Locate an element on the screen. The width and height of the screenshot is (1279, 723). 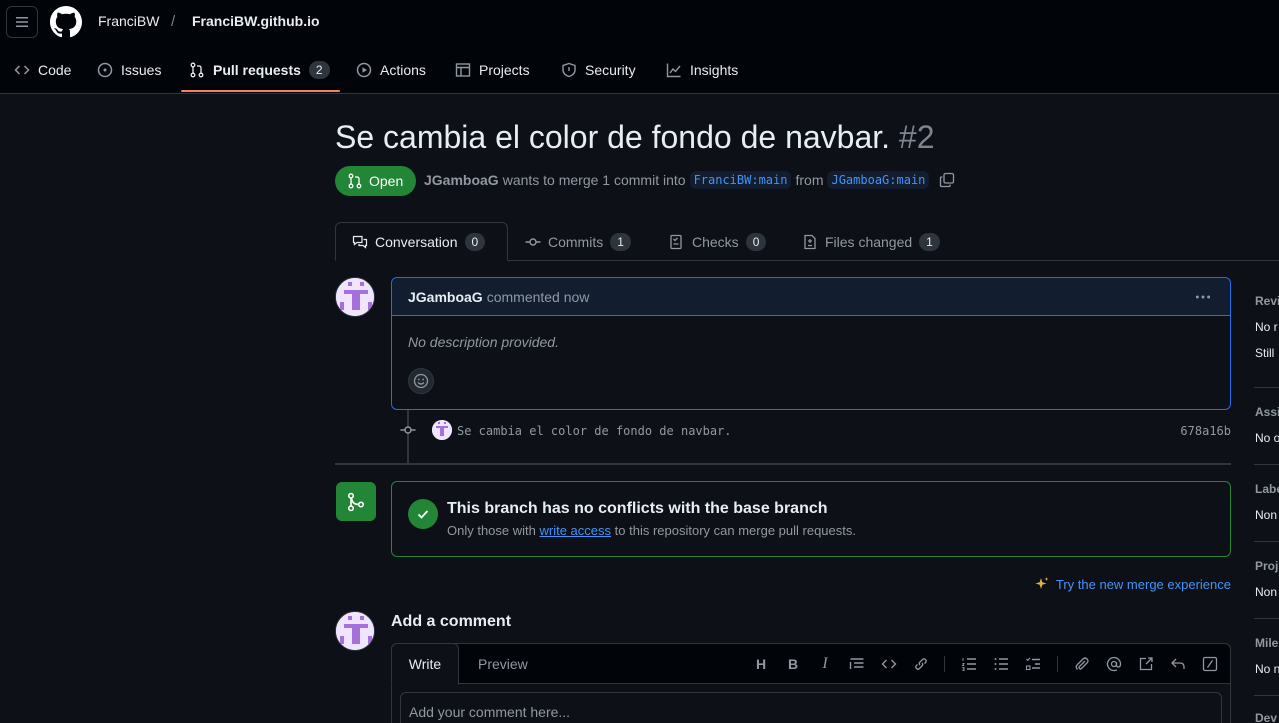
shield-icon is located at coordinates (569, 70).